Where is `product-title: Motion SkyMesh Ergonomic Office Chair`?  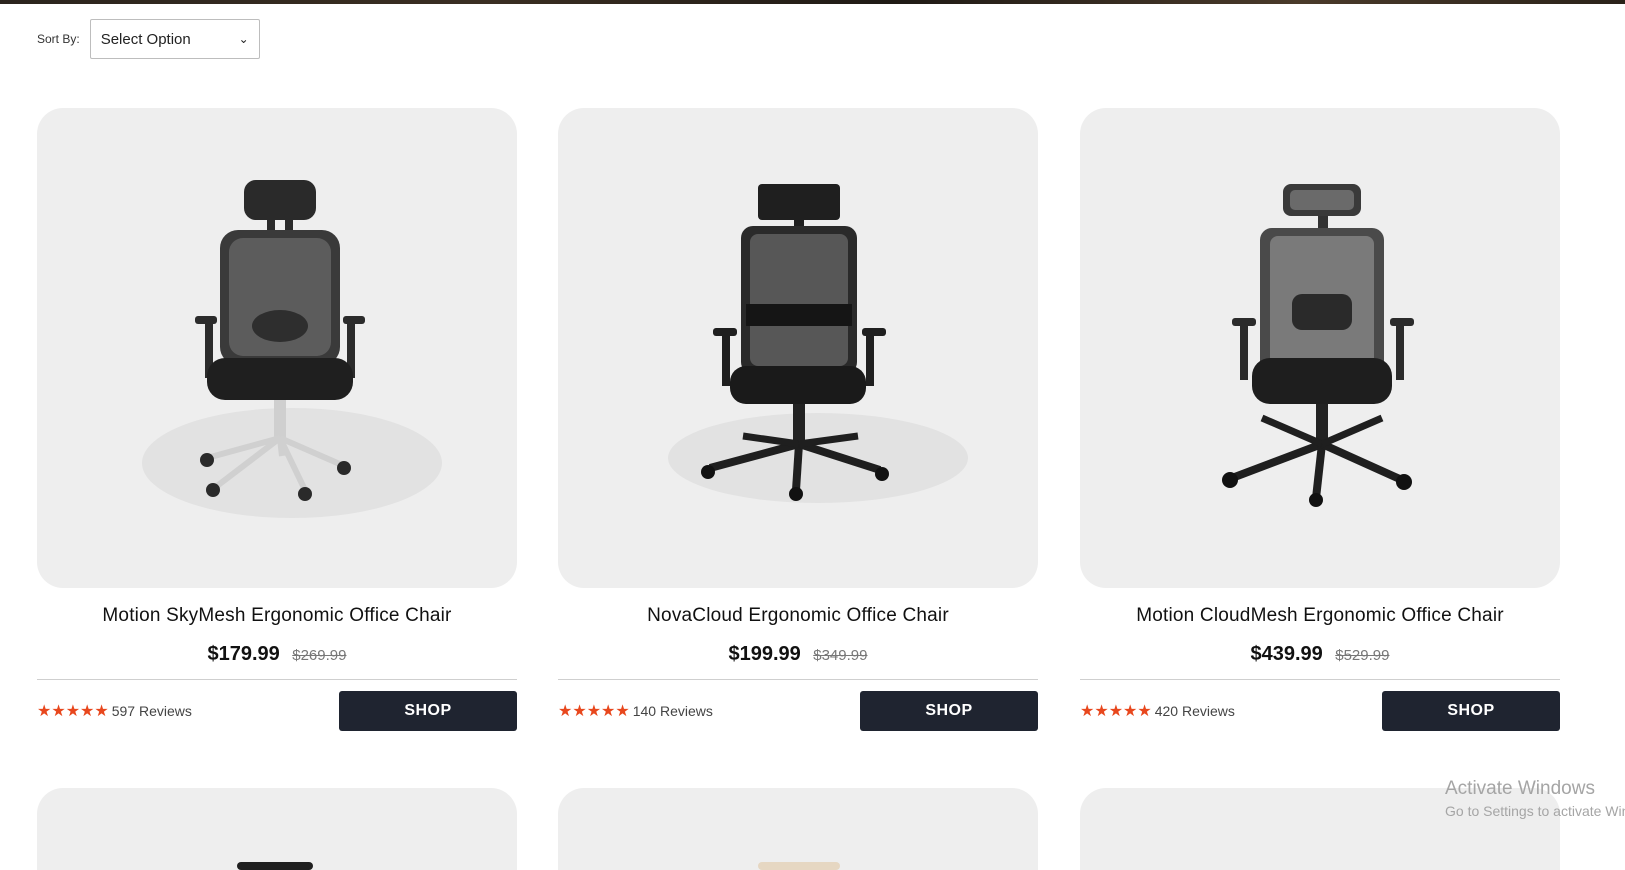 product-title: Motion SkyMesh Ergonomic Office Chair is located at coordinates (277, 616).